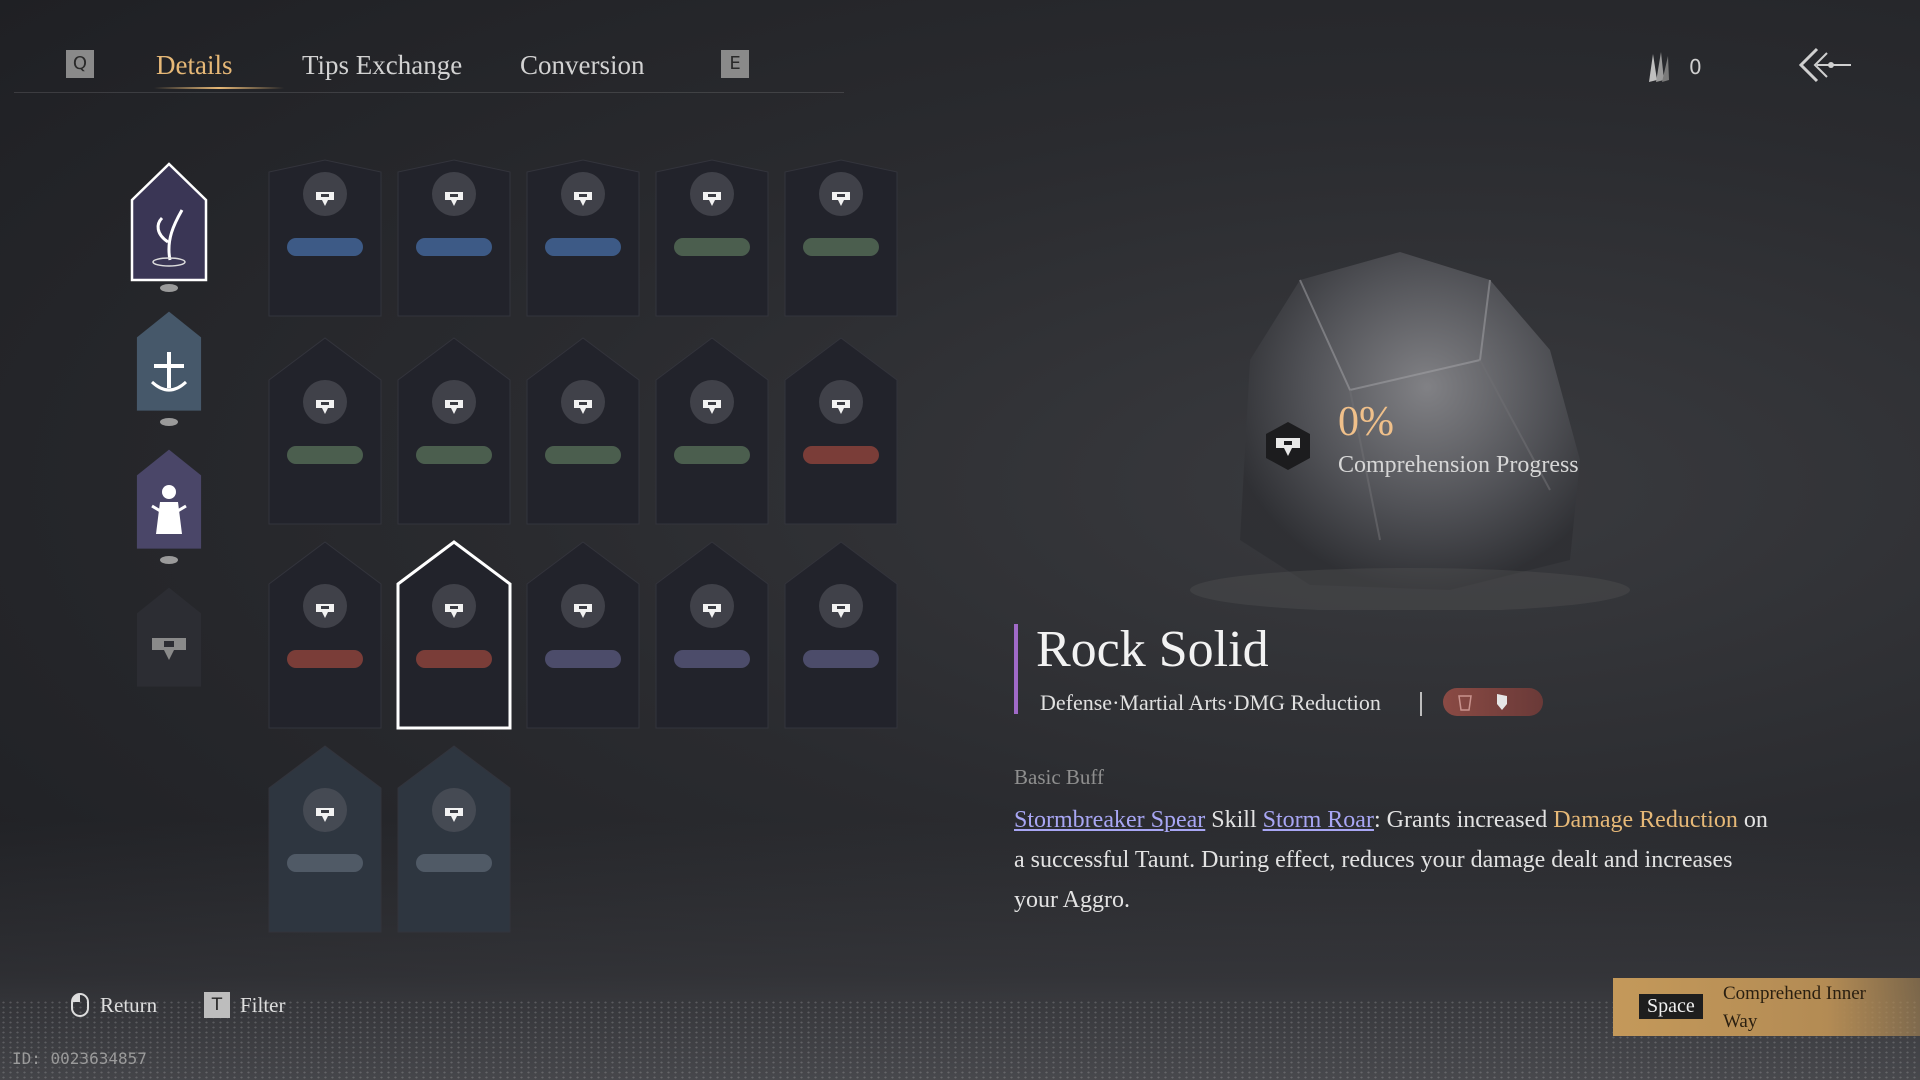 The height and width of the screenshot is (1080, 1920). I want to click on ring-icon, so click(325, 402).